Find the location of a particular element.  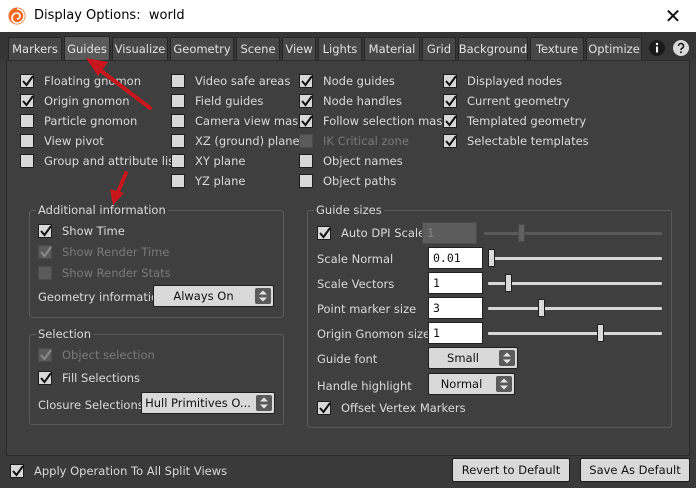

point-marker-size-slider-handle is located at coordinates (542, 308).